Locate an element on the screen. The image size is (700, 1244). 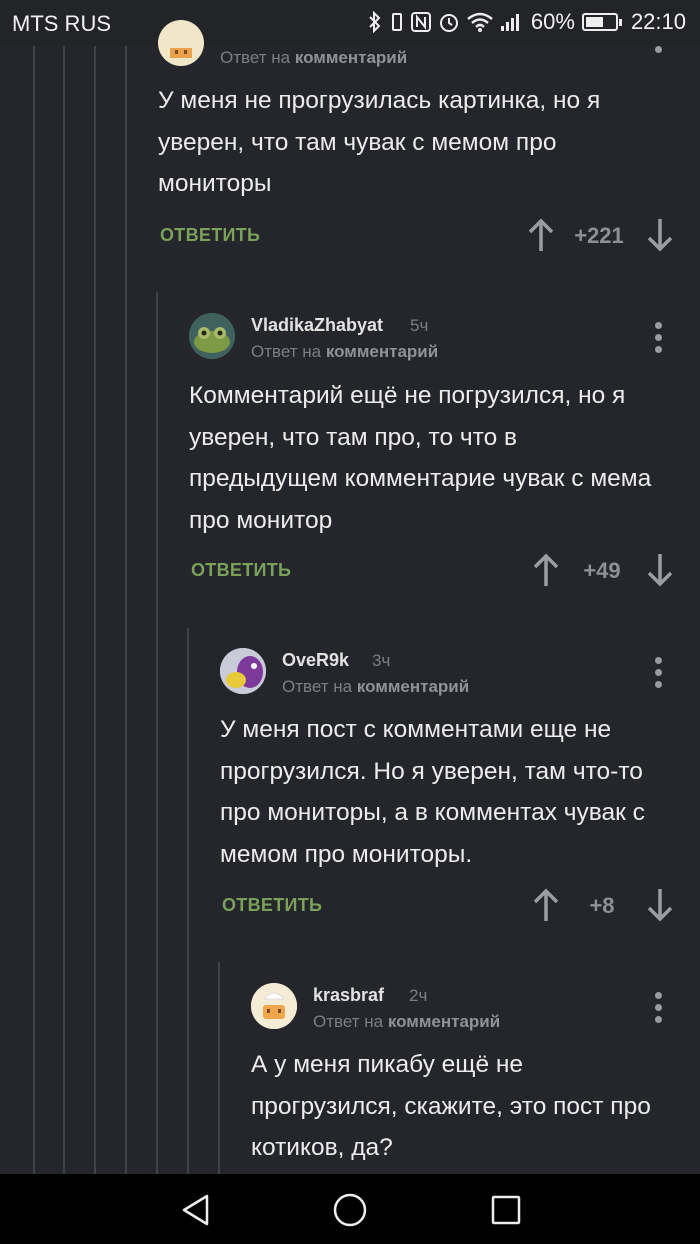
nfc-icon is located at coordinates (420, 22).